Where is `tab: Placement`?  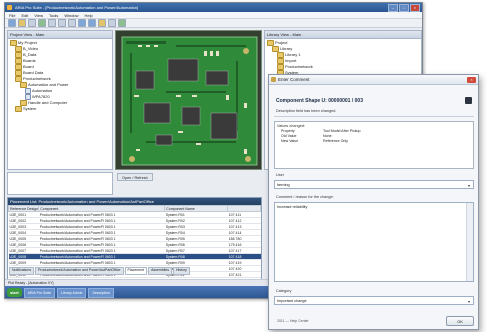
tab: Placement is located at coordinates (136, 271).